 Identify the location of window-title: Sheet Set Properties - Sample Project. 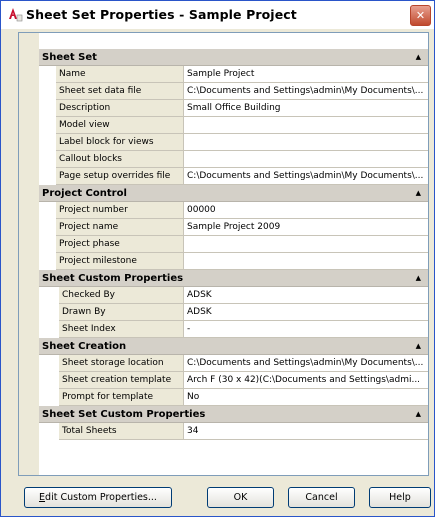
(161, 14).